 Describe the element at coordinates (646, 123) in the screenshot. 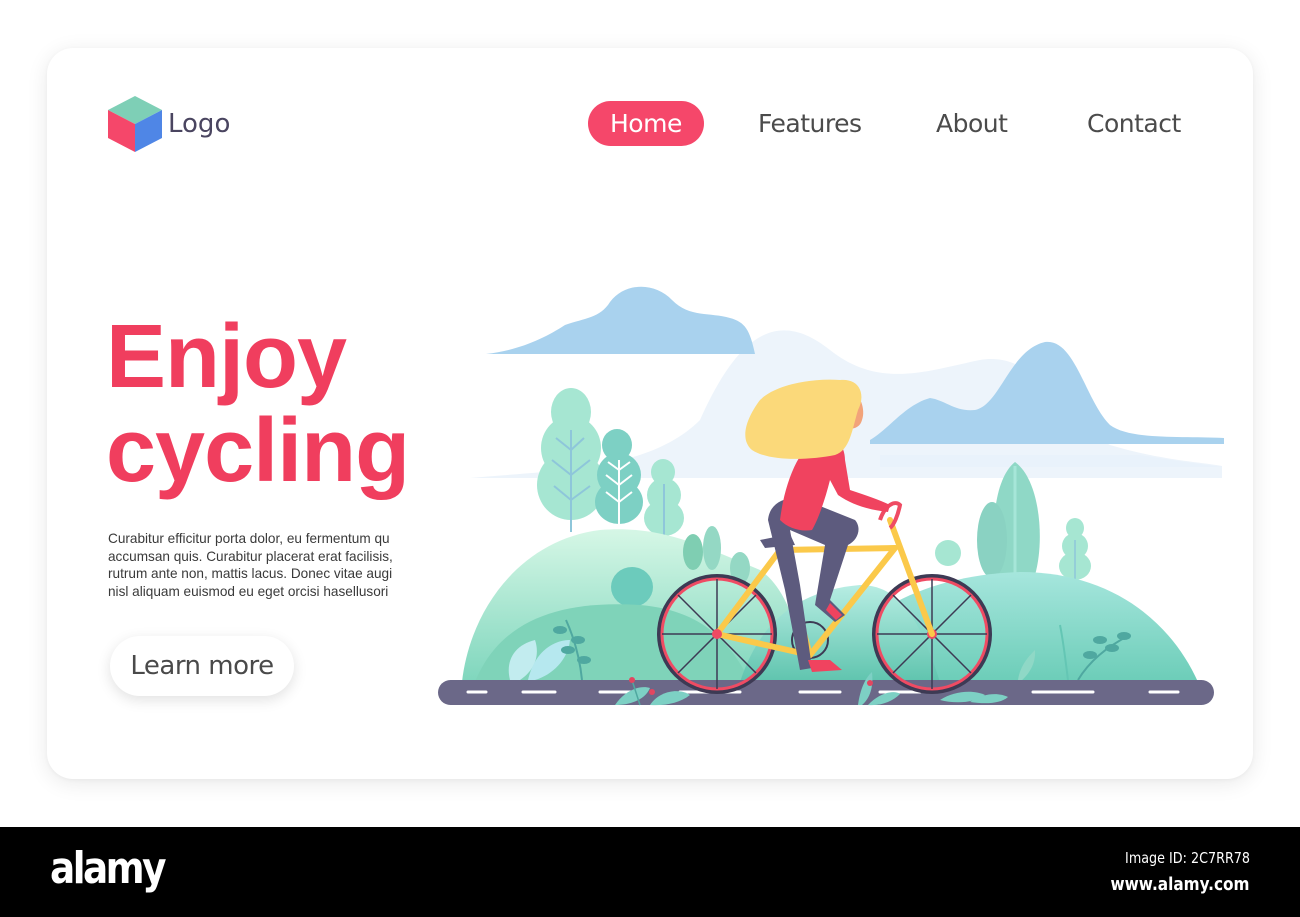

I see `nav-home: Home` at that location.